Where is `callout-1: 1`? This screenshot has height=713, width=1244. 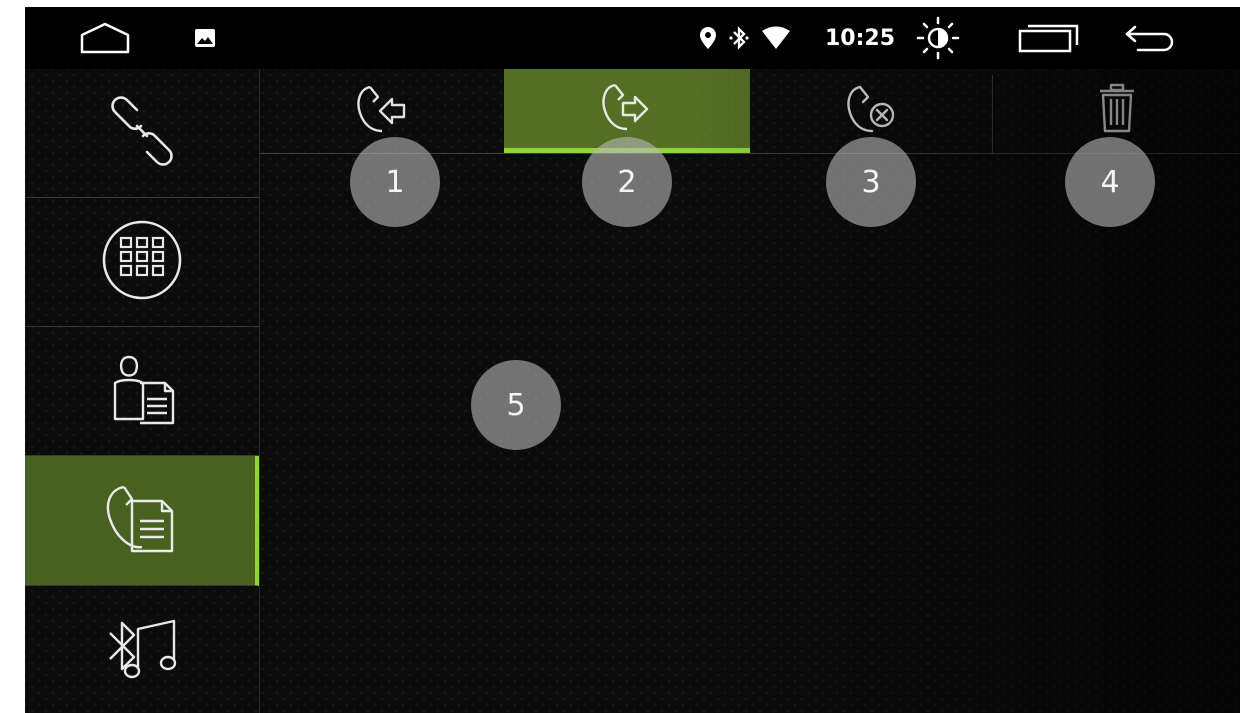 callout-1: 1 is located at coordinates (395, 182).